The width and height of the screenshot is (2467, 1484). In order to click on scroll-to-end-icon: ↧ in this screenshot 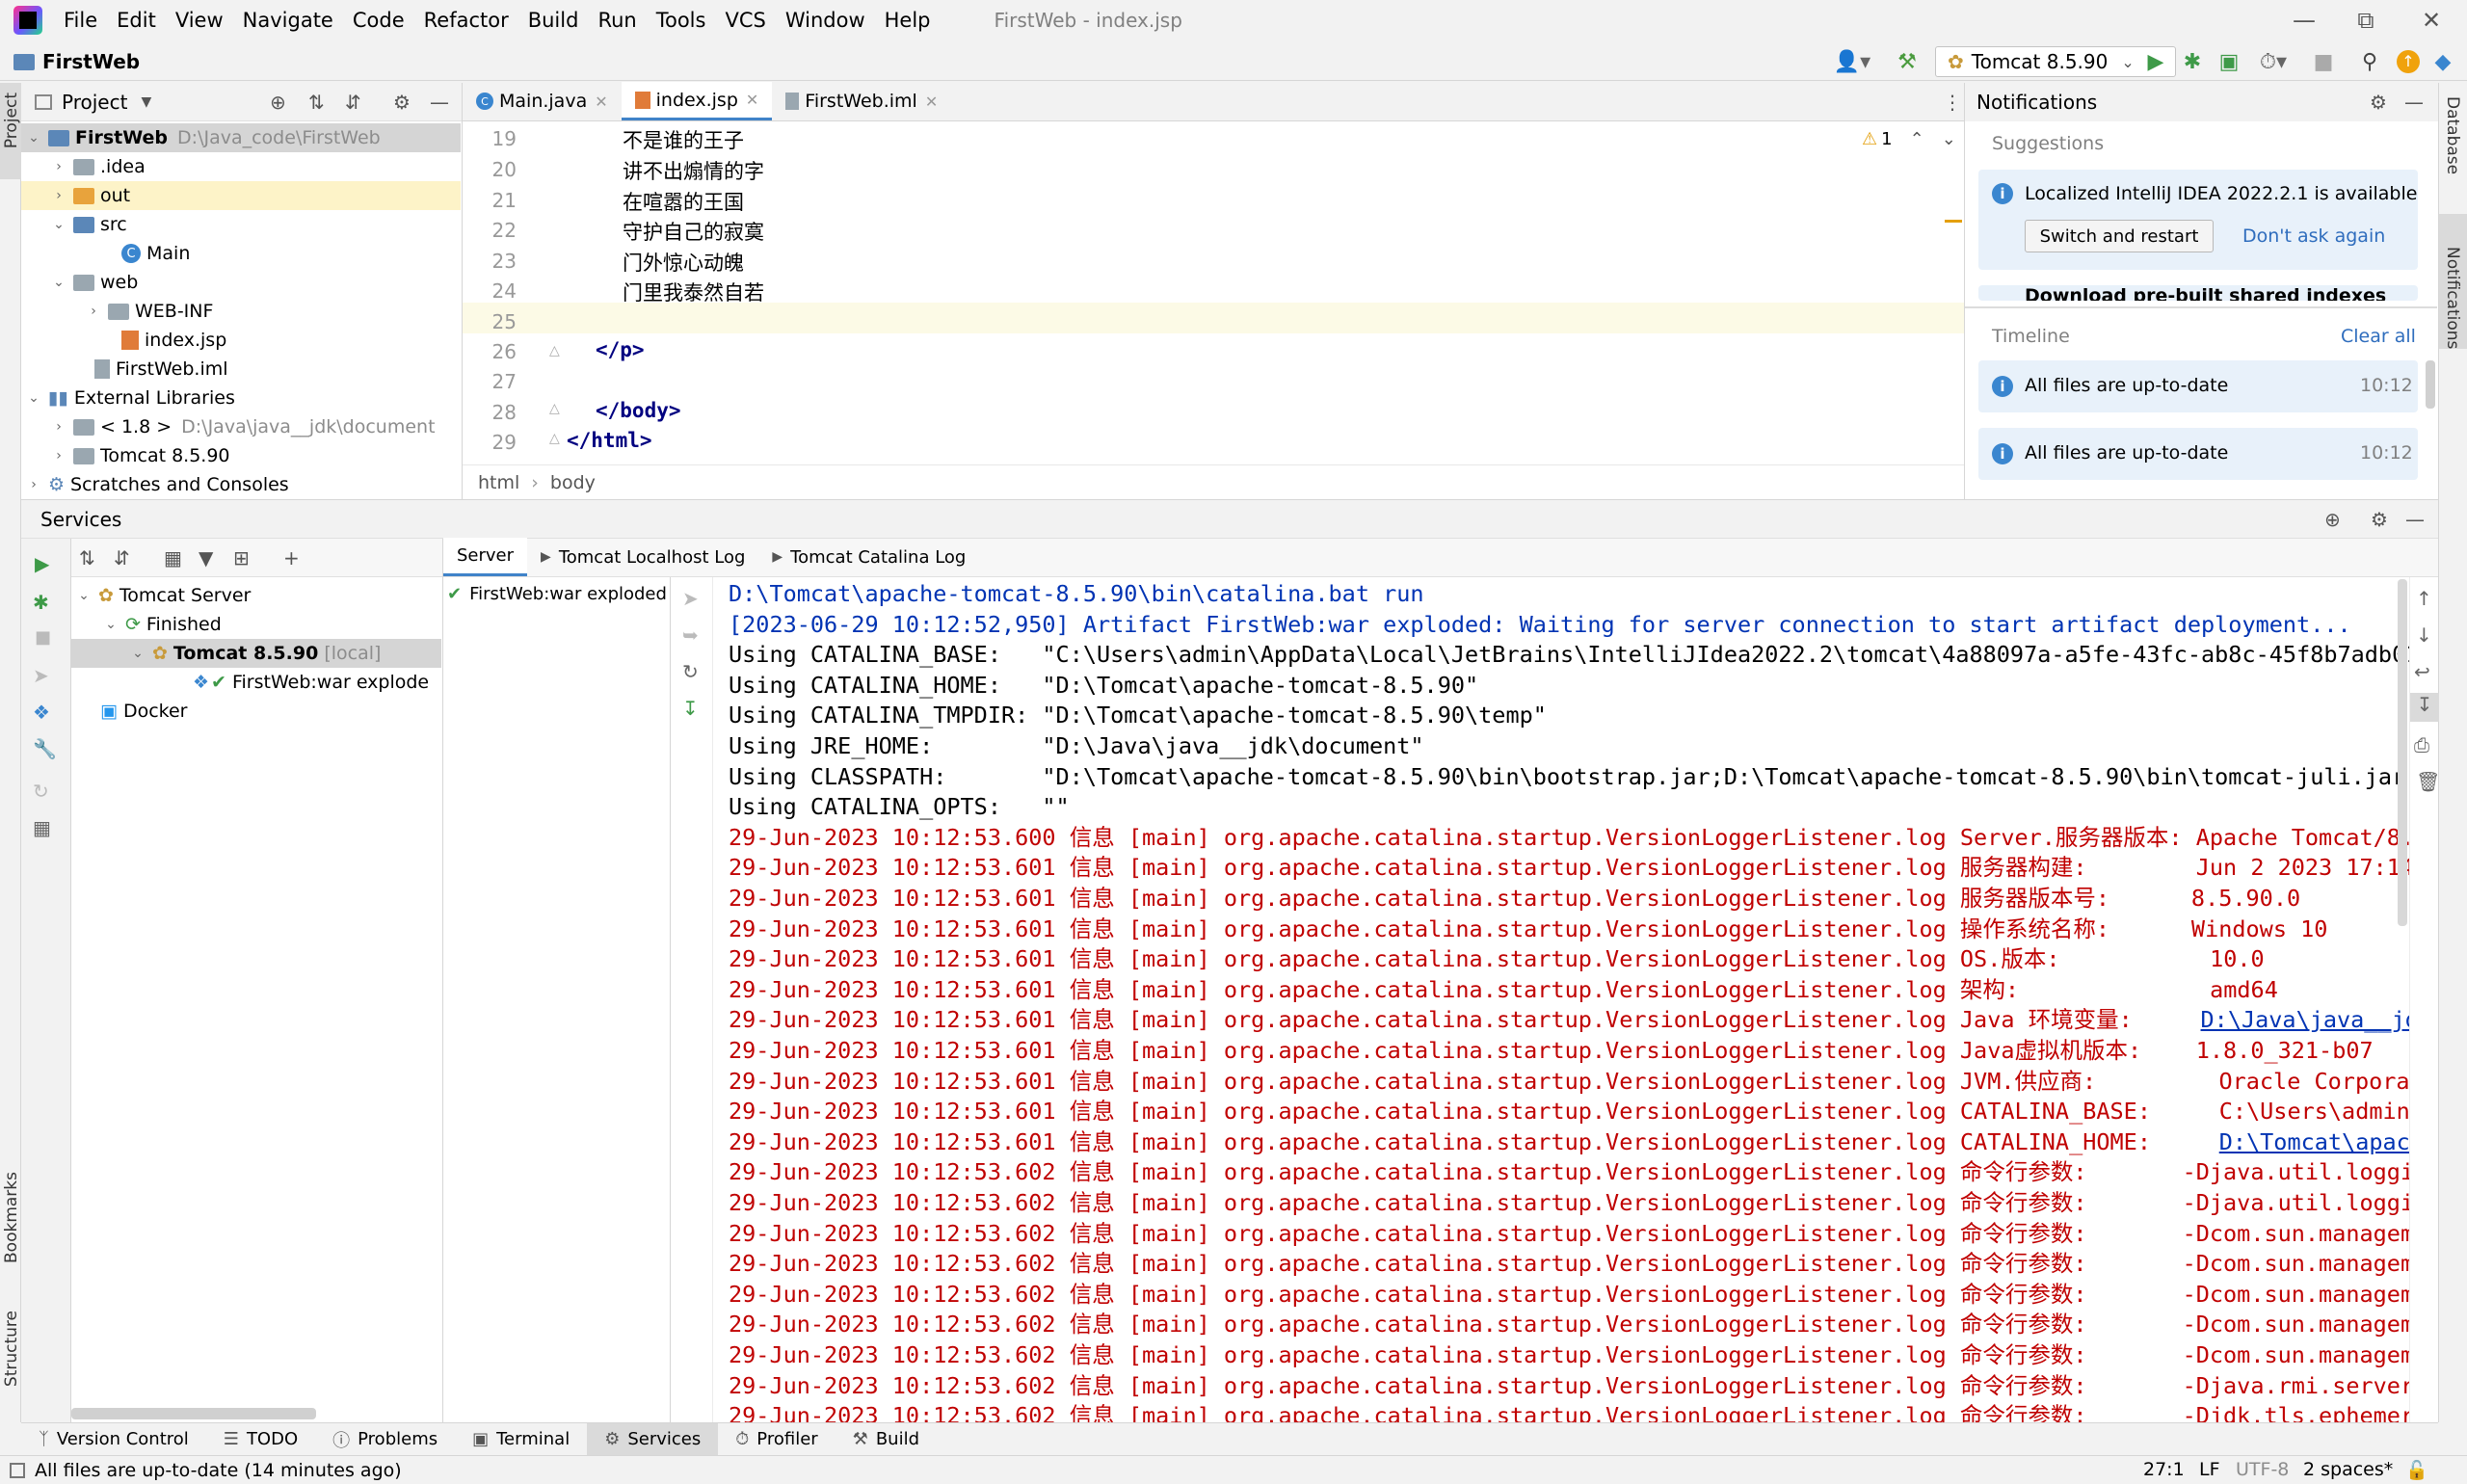, I will do `click(2424, 707)`.